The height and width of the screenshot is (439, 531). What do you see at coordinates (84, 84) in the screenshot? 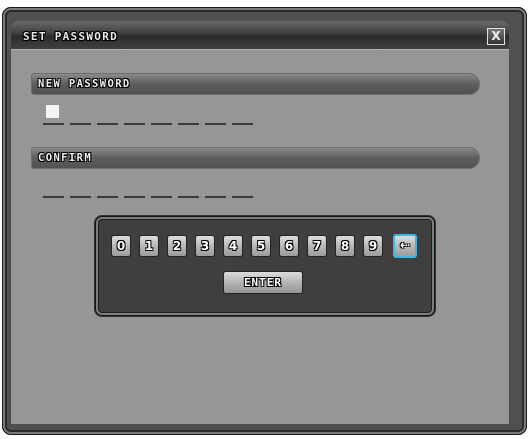
I see `new-password-label: NEW PASSWORD` at bounding box center [84, 84].